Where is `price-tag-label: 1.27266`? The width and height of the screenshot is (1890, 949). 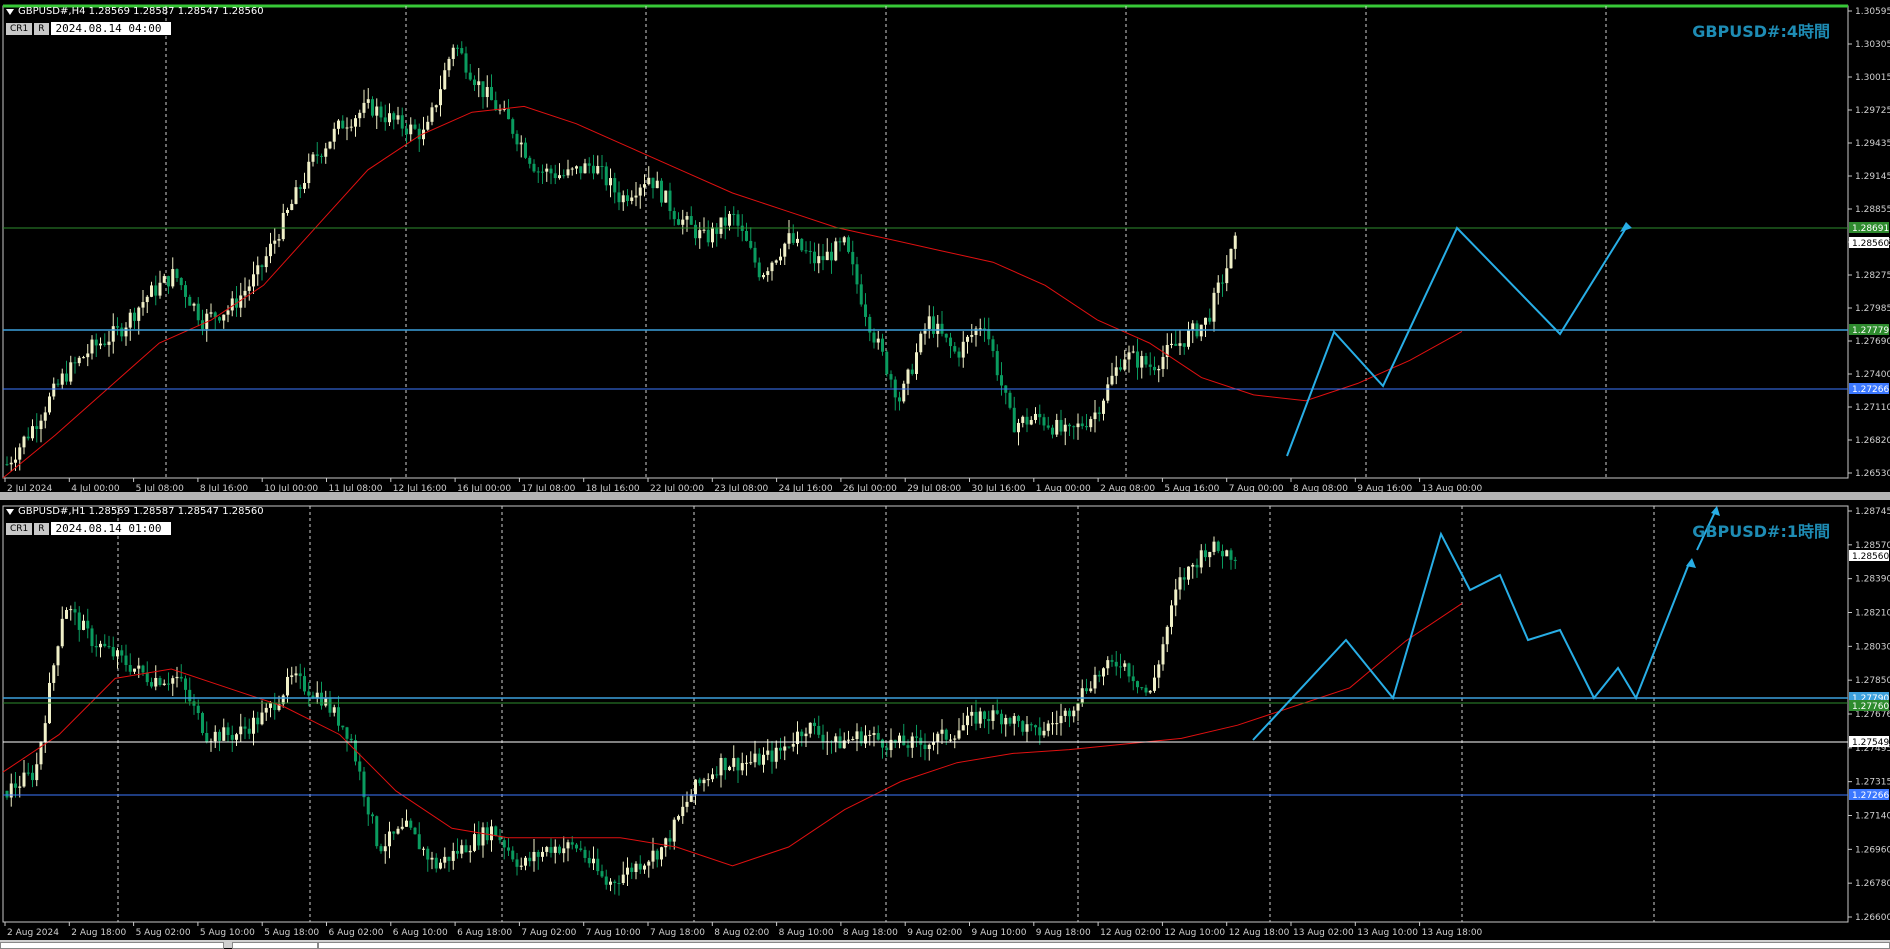 price-tag-label: 1.27266 is located at coordinates (1870, 390).